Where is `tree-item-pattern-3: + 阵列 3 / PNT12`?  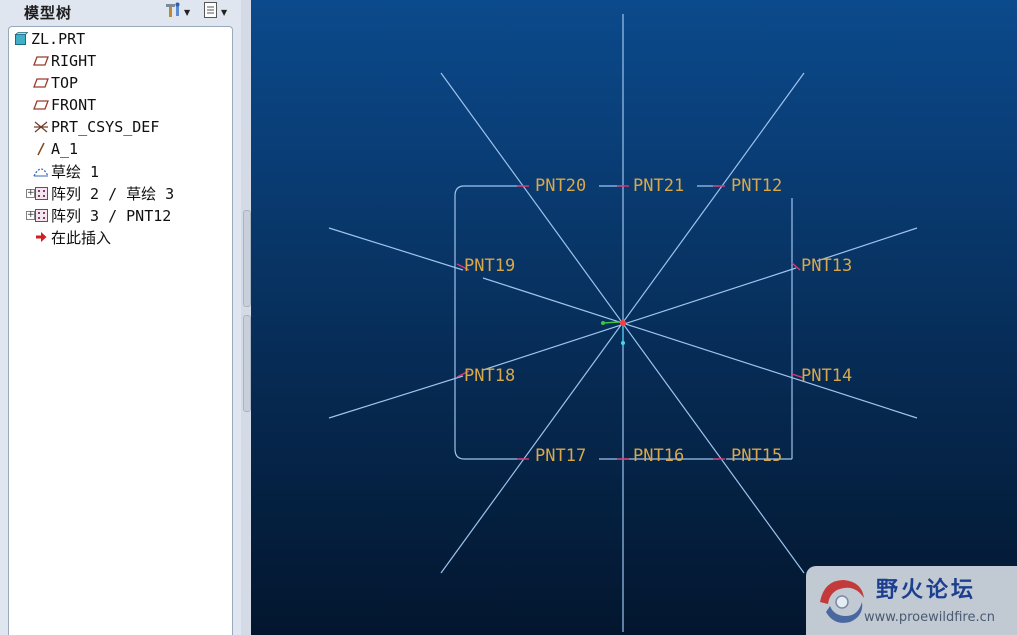
tree-item-pattern-3: + 阵列 3 / PNT12 is located at coordinates (99, 215).